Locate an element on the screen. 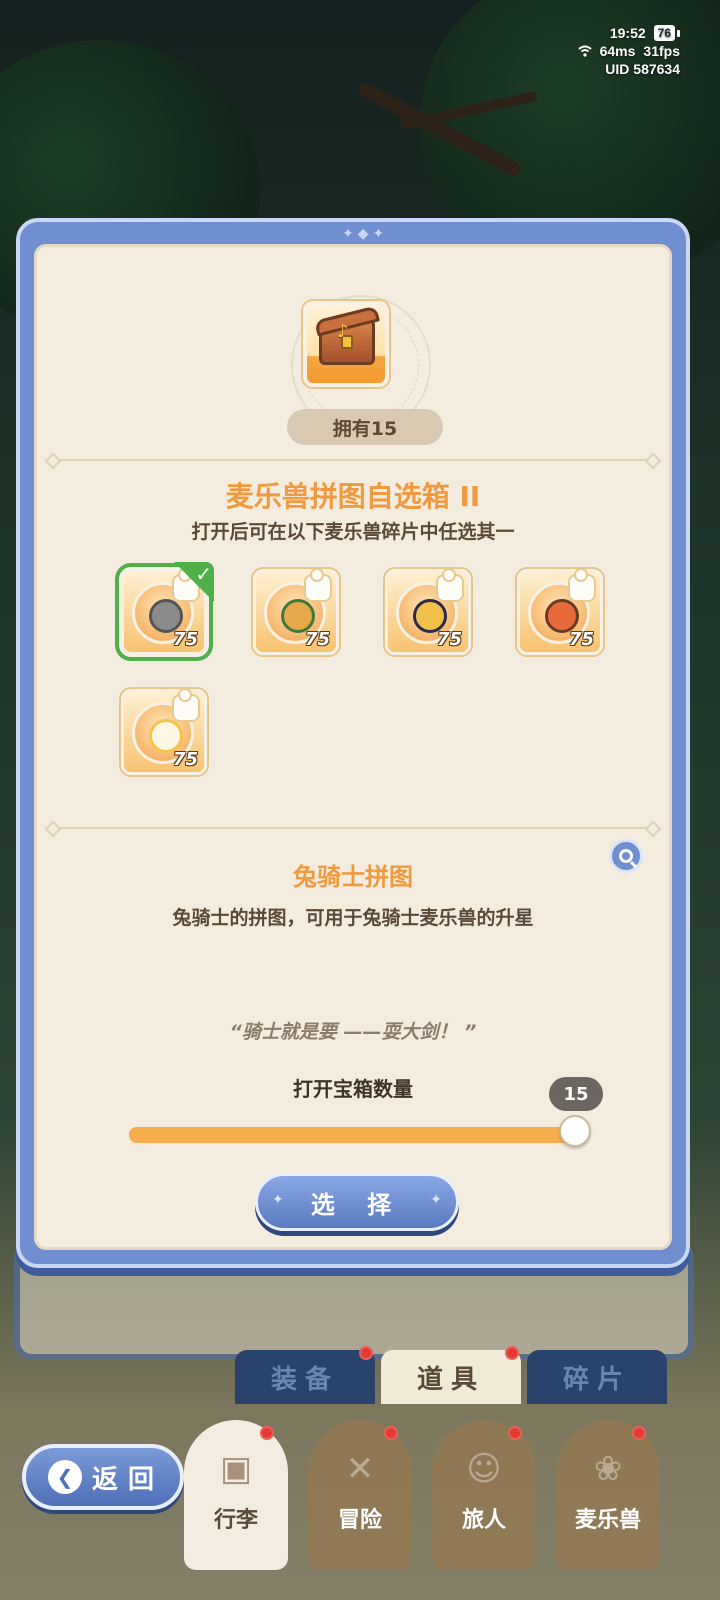  crossed-swords-icon: ✕ is located at coordinates (360, 1469).